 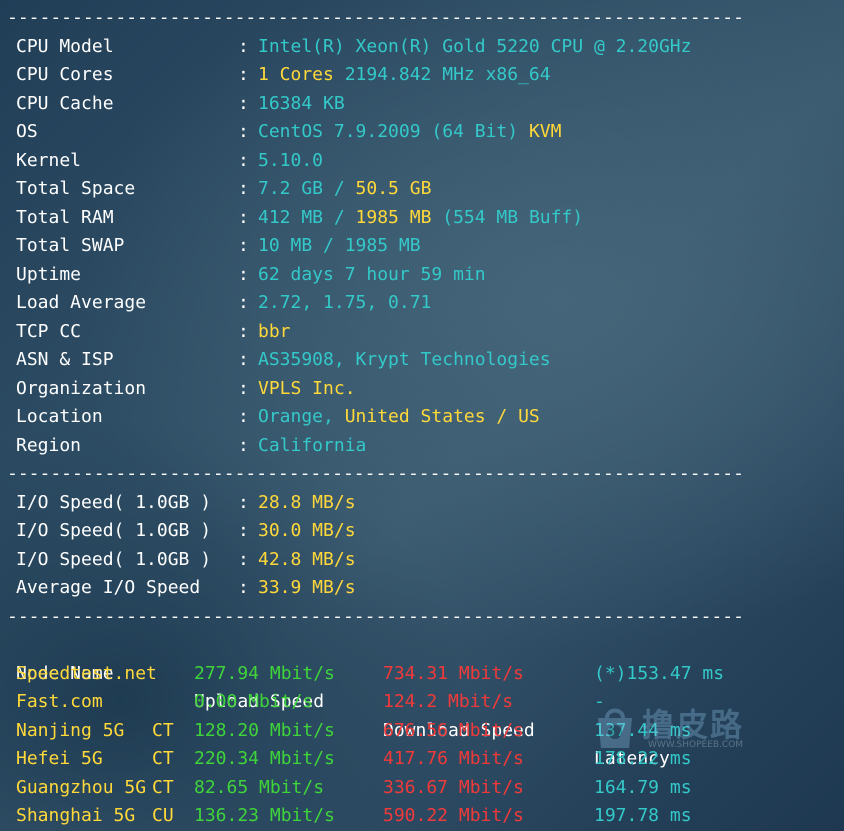 I want to click on info-row: Kernel:5.10.0, so click(x=425, y=161).